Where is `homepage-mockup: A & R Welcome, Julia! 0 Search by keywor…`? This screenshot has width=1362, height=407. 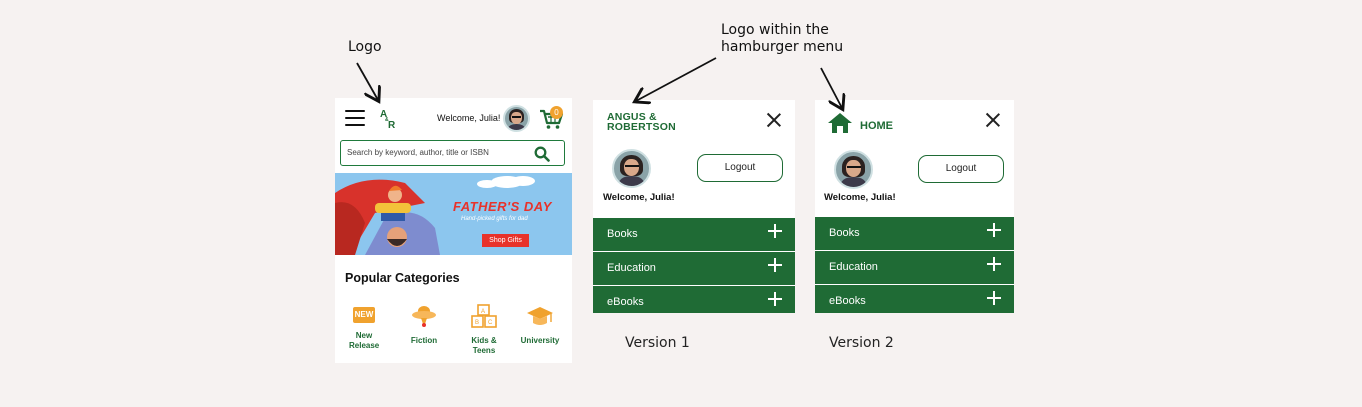
homepage-mockup: A & R Welcome, Julia! 0 Search by keywor… is located at coordinates (453, 230).